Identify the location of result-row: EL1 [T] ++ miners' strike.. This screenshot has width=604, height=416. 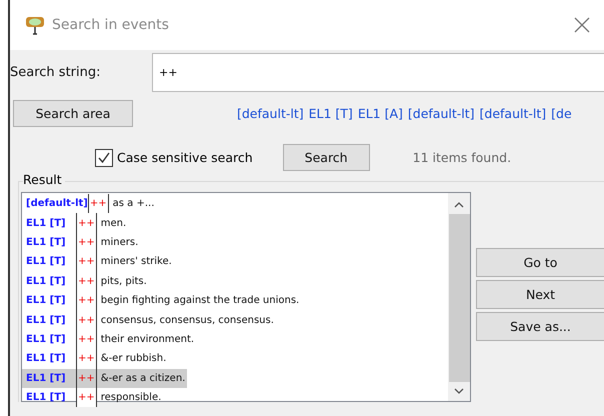
(98, 262).